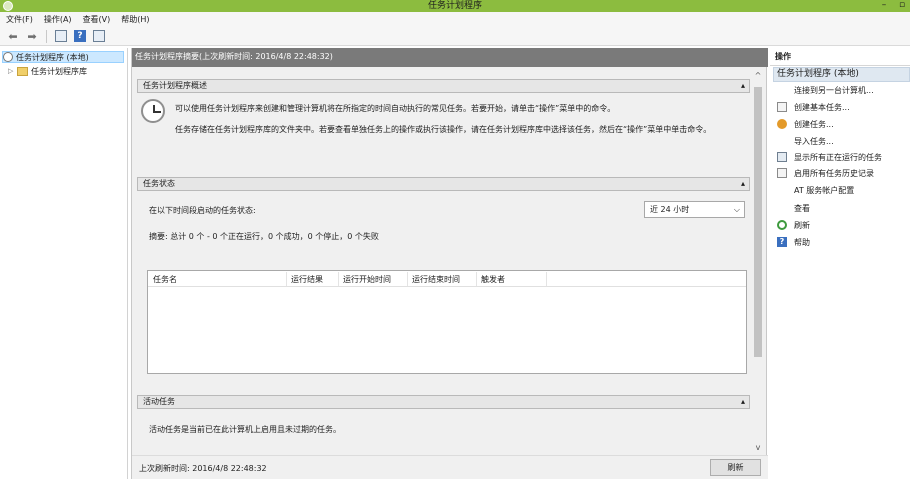  Describe the element at coordinates (834, 173) in the screenshot. I see `action-label: 启用所有任务历史记录` at that location.